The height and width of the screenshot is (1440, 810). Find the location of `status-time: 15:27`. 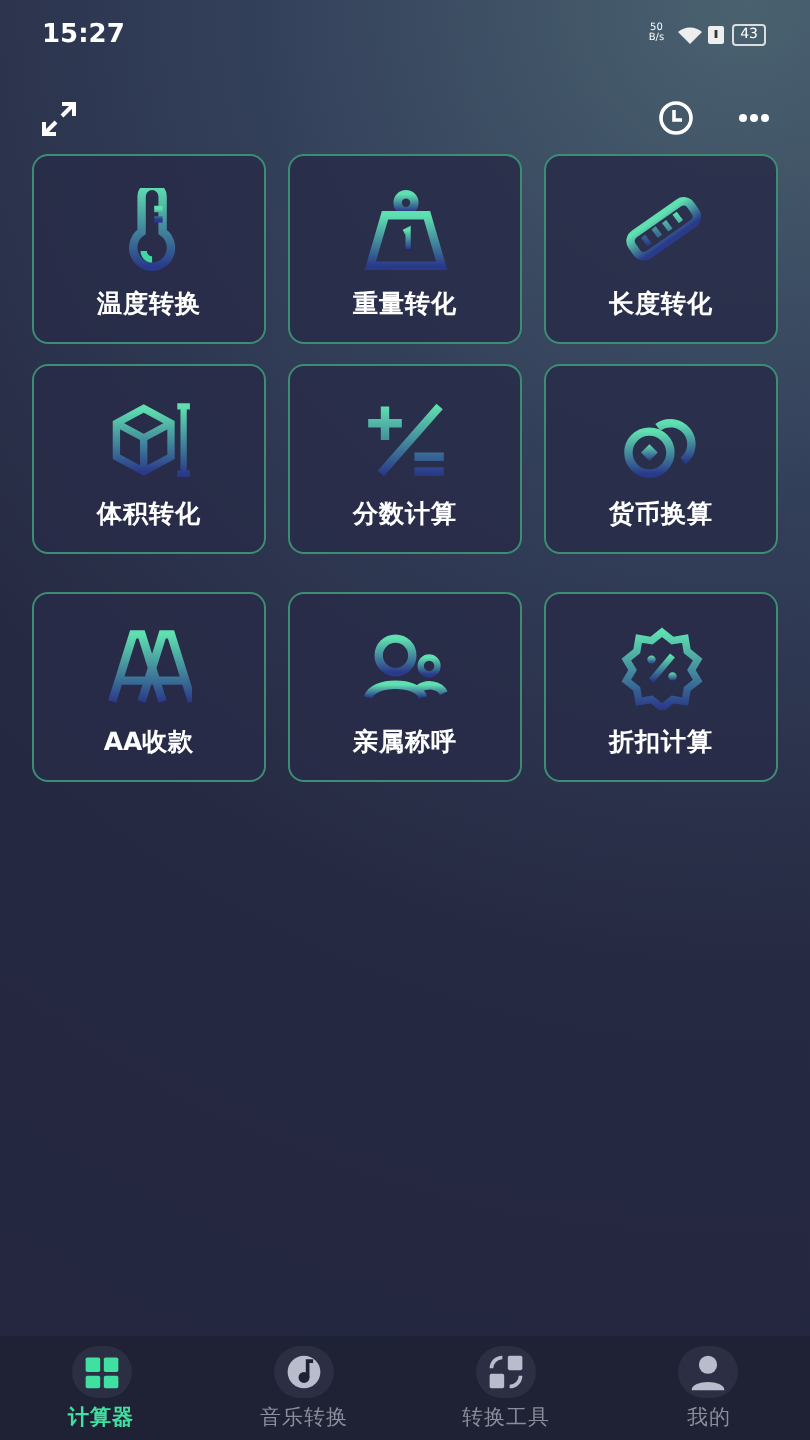

status-time: 15:27 is located at coordinates (83, 34).